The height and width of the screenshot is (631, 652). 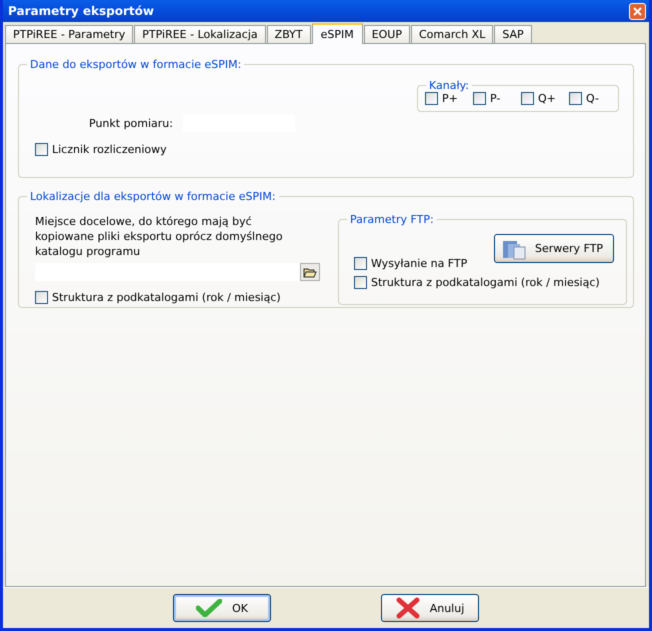 I want to click on field-label: Punkt pomiaru:, so click(x=131, y=123).